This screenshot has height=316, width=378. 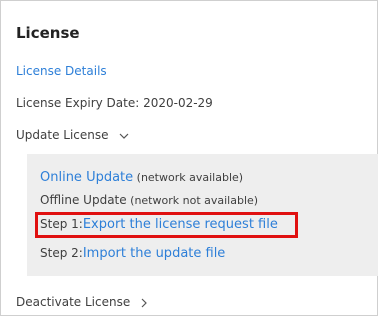 I want to click on chevron-right-icon, so click(x=144, y=302).